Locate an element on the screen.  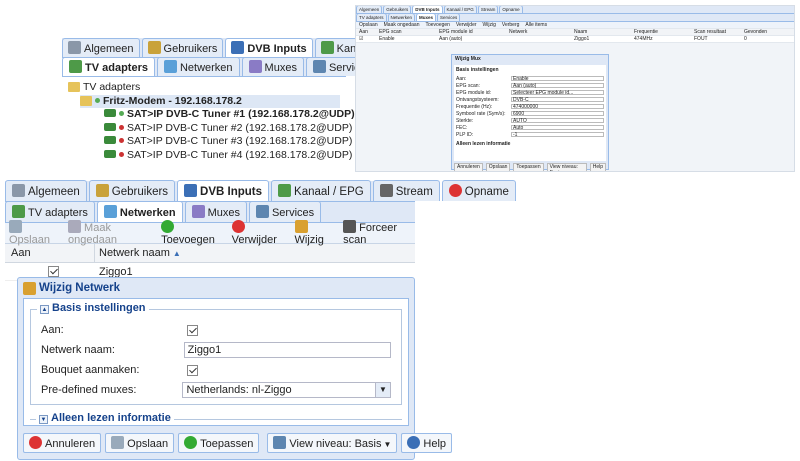
thumb-toolbar-item: Maak ongedaan is located at coordinates (402, 25).